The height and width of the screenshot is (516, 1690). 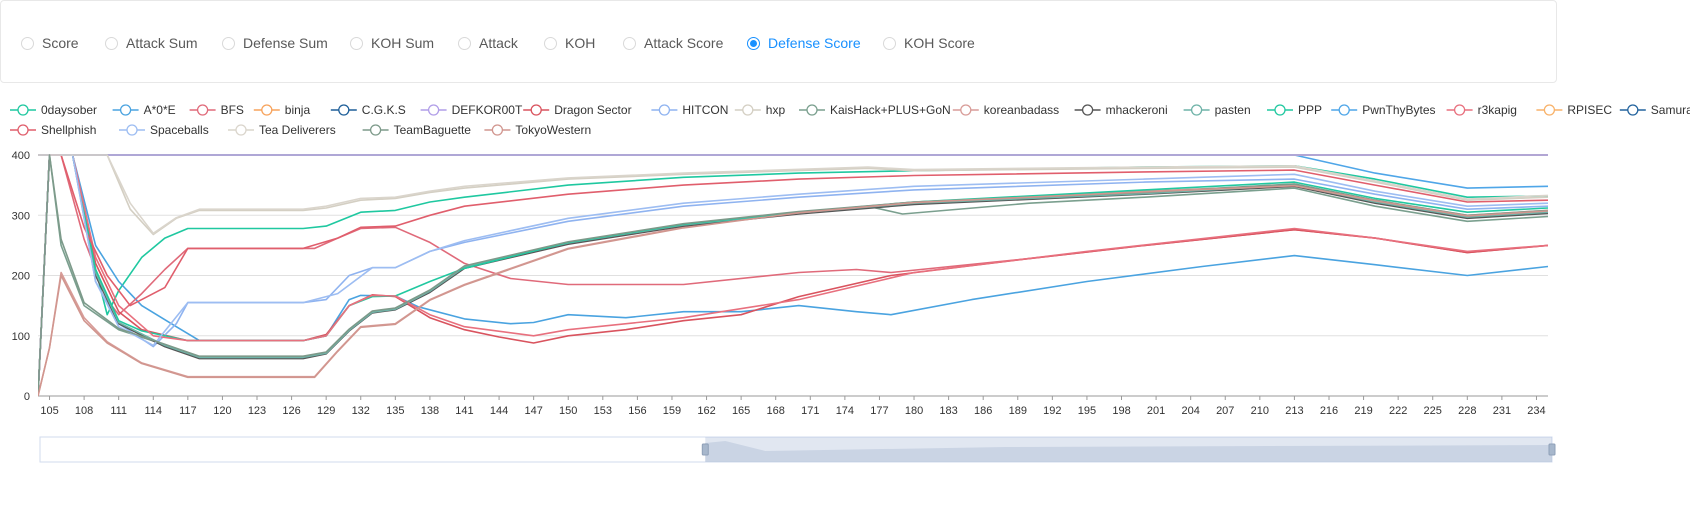 What do you see at coordinates (1087, 411) in the screenshot?
I see `x-tick-label: 195` at bounding box center [1087, 411].